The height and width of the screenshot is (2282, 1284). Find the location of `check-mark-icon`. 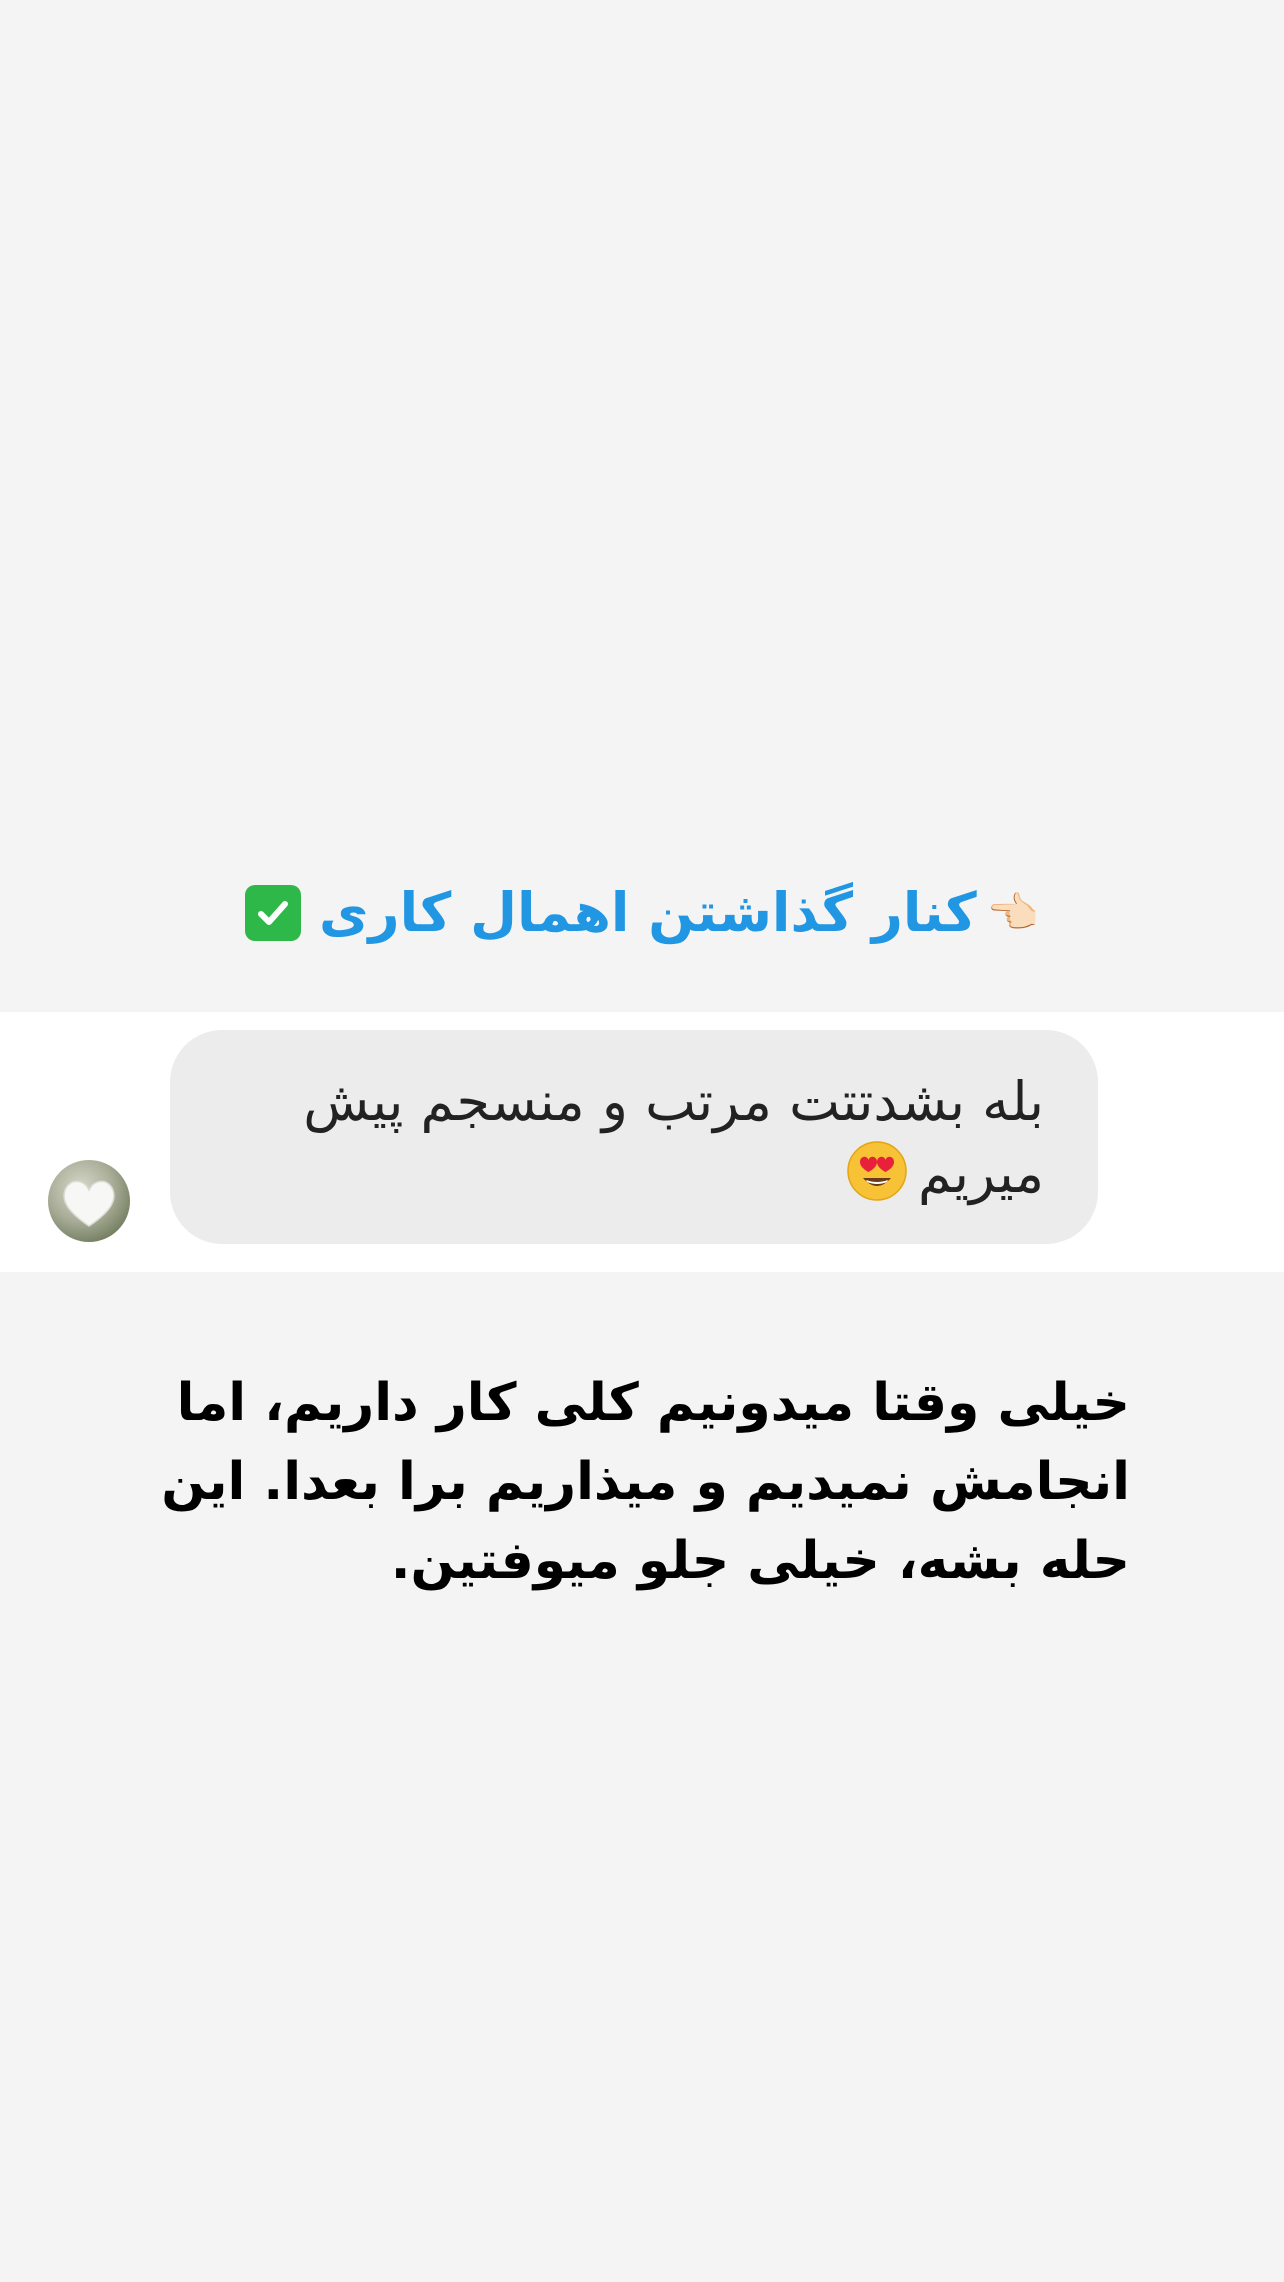

check-mark-icon is located at coordinates (273, 913).